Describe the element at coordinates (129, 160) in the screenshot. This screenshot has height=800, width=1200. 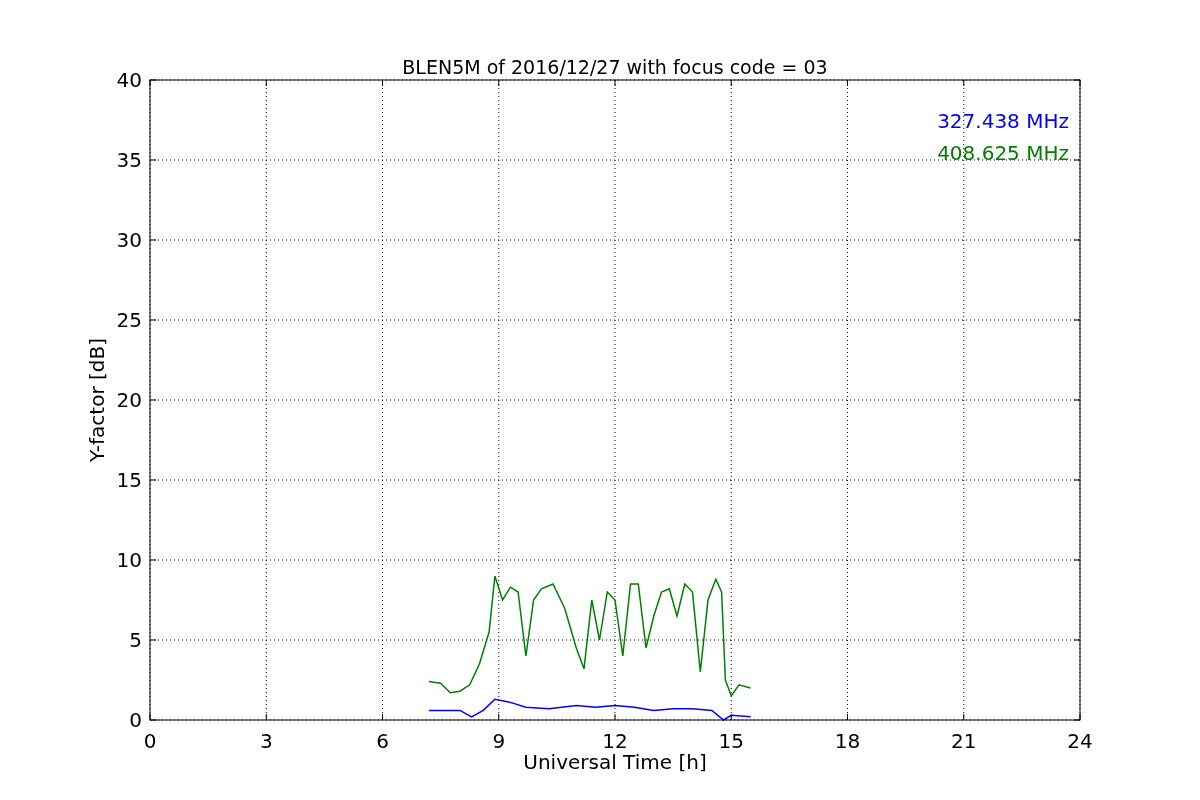
I see `y-tick-label: 35` at that location.